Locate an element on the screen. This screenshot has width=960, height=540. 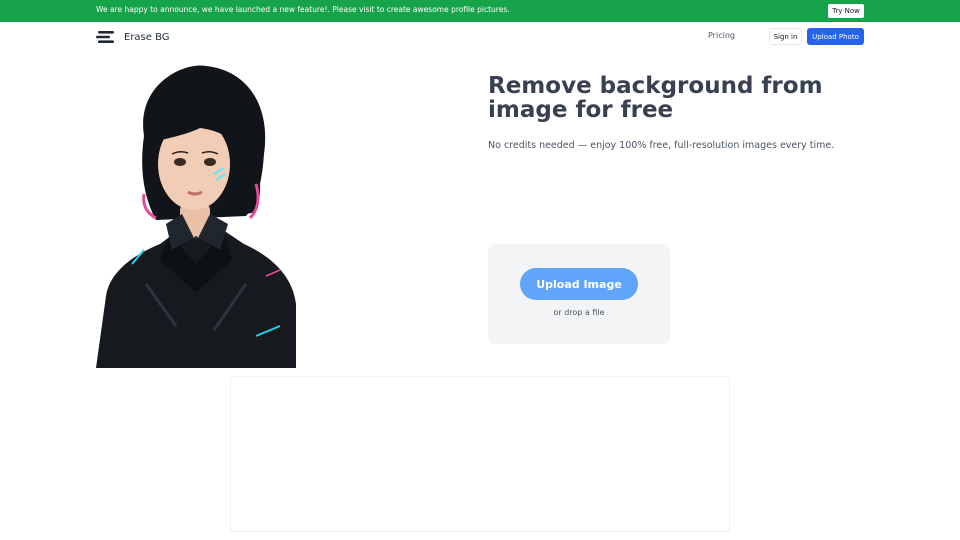
brand-name: Erase BG is located at coordinates (147, 37).